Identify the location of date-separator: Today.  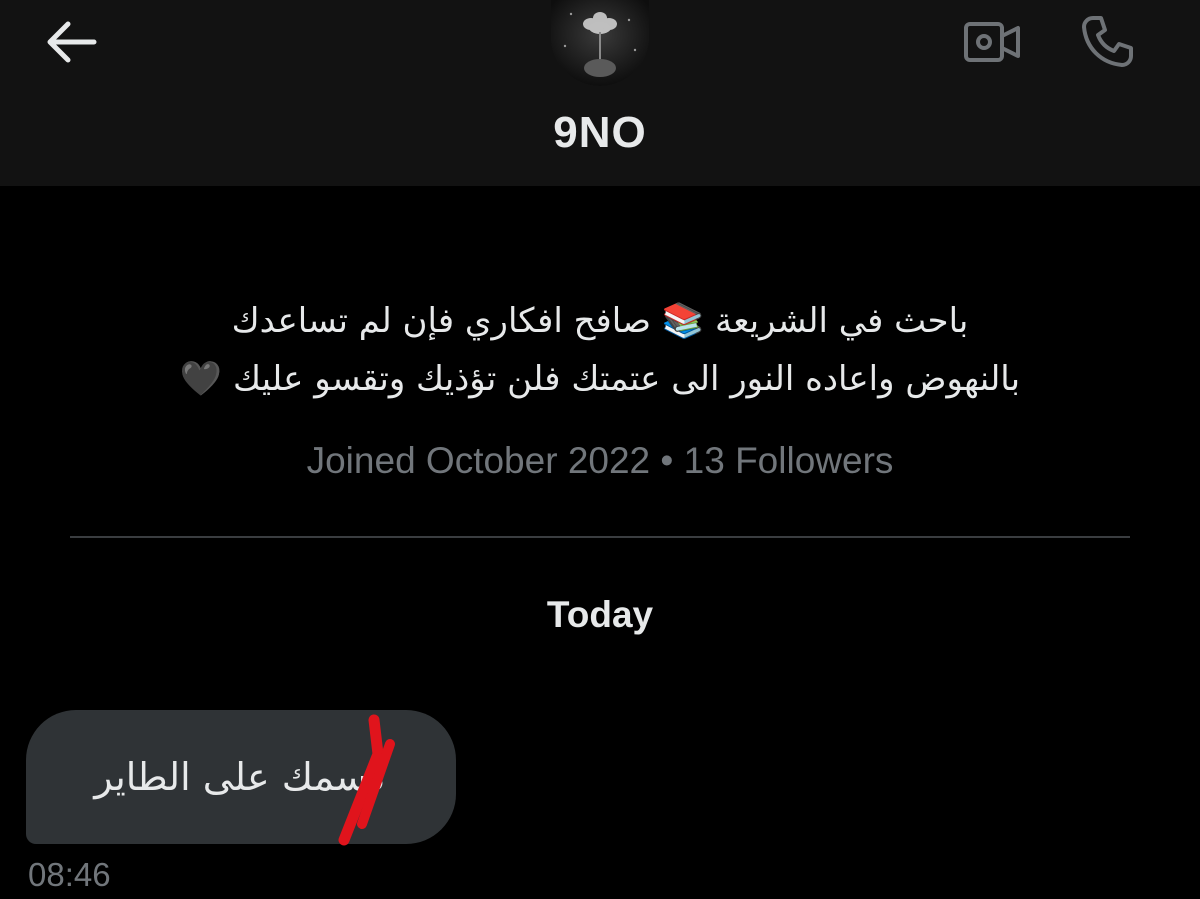
(600, 614).